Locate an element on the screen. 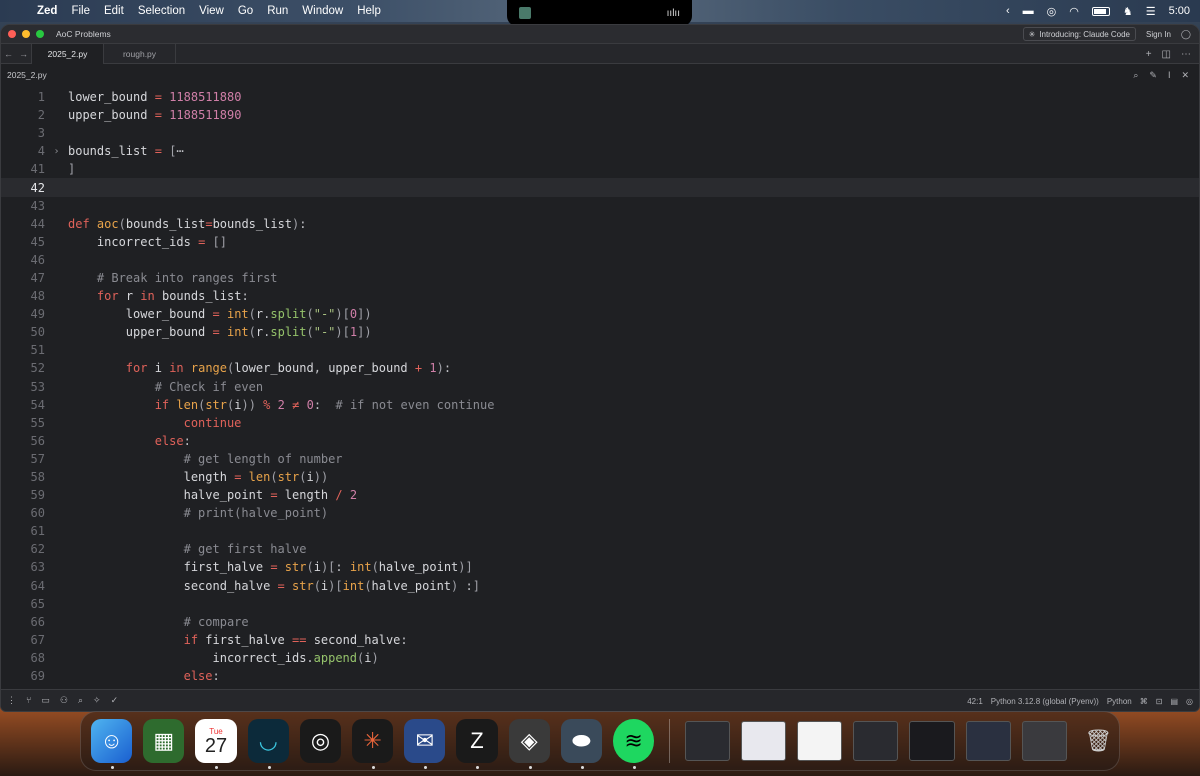 The width and height of the screenshot is (1200, 776). avatar-icon: ◯ is located at coordinates (1186, 34).